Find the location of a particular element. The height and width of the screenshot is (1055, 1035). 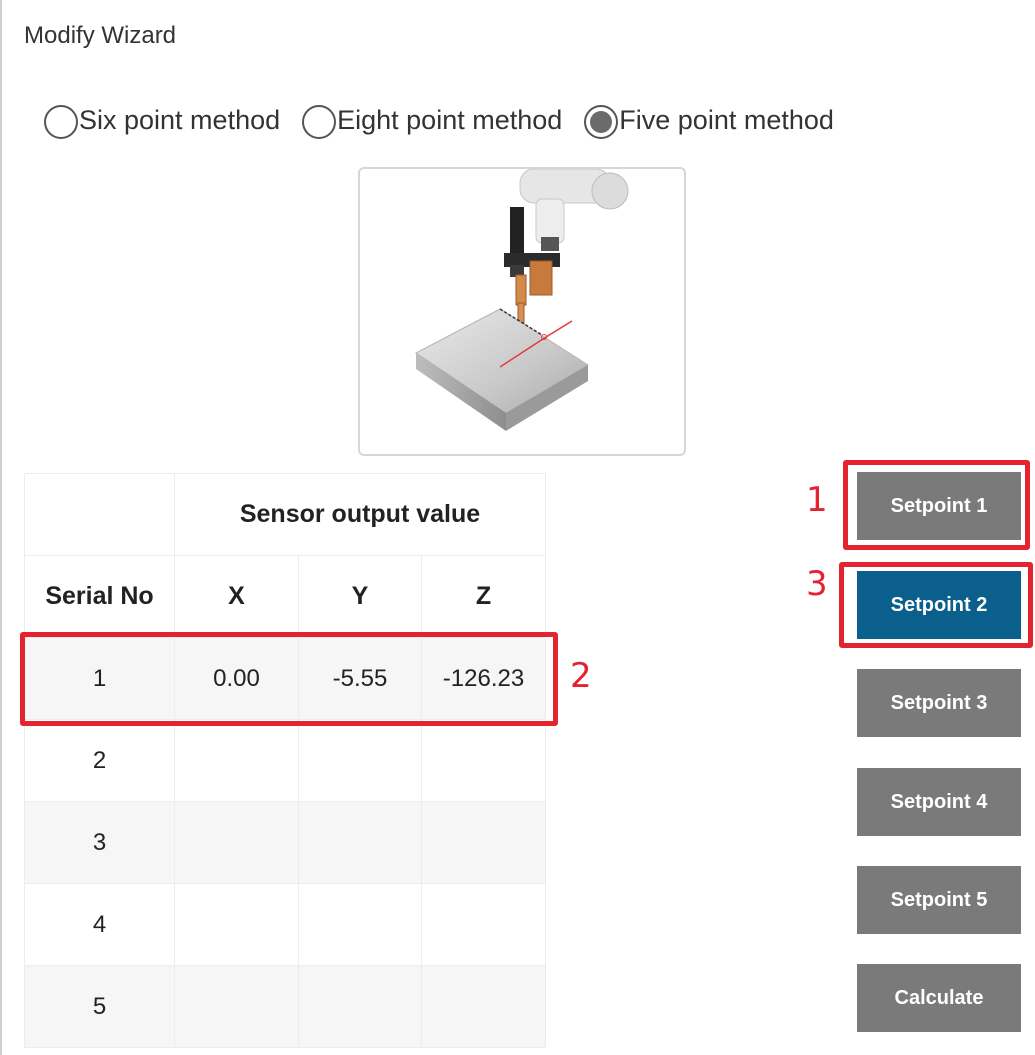

eight-point-label: Eight point method is located at coordinates (450, 119).